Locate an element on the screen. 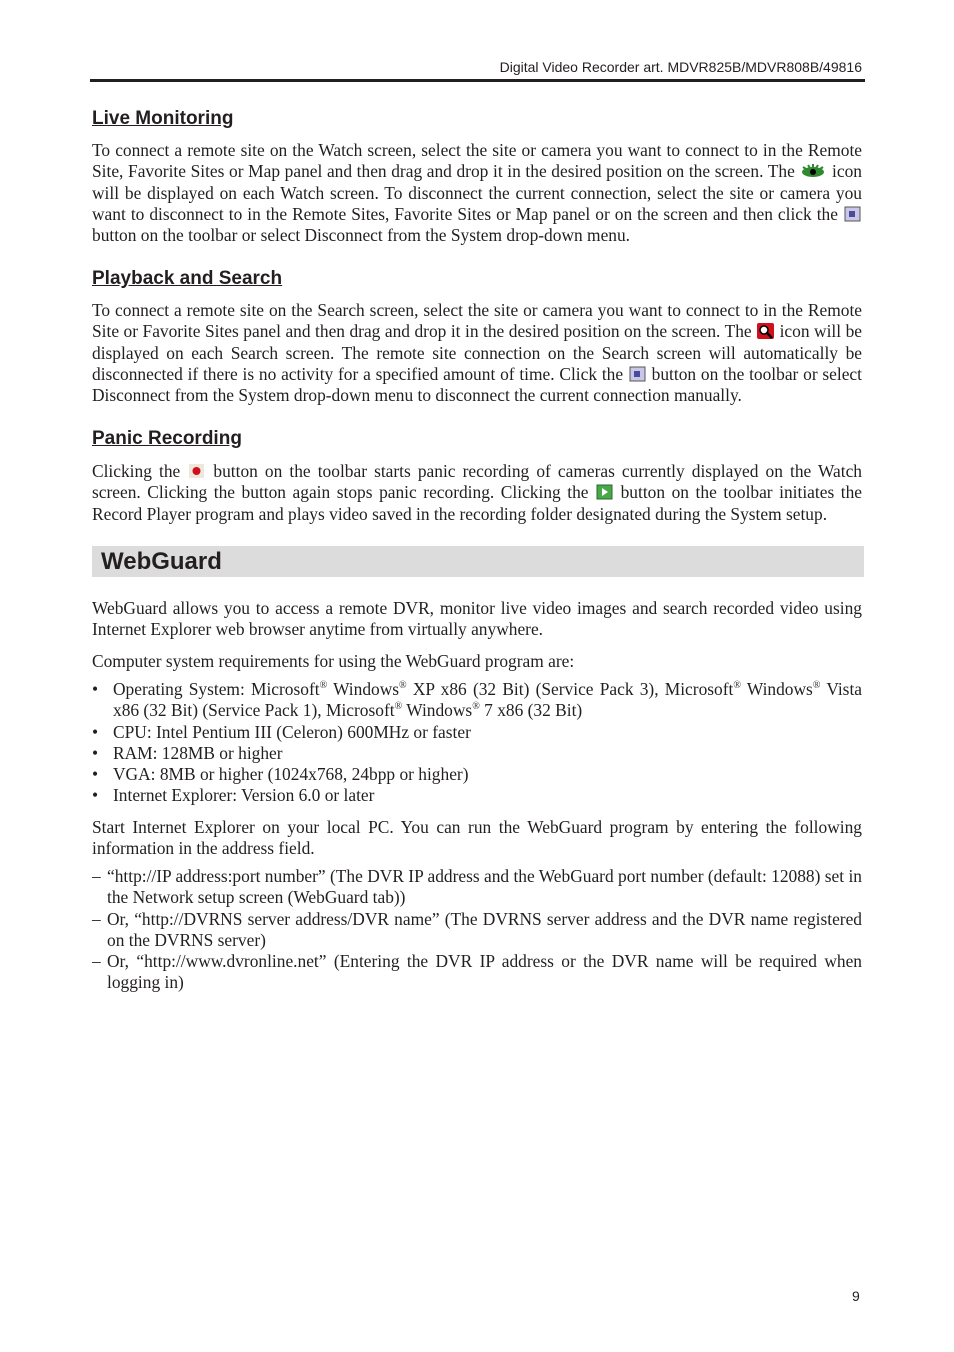  panic-record-icon is located at coordinates (197, 471).